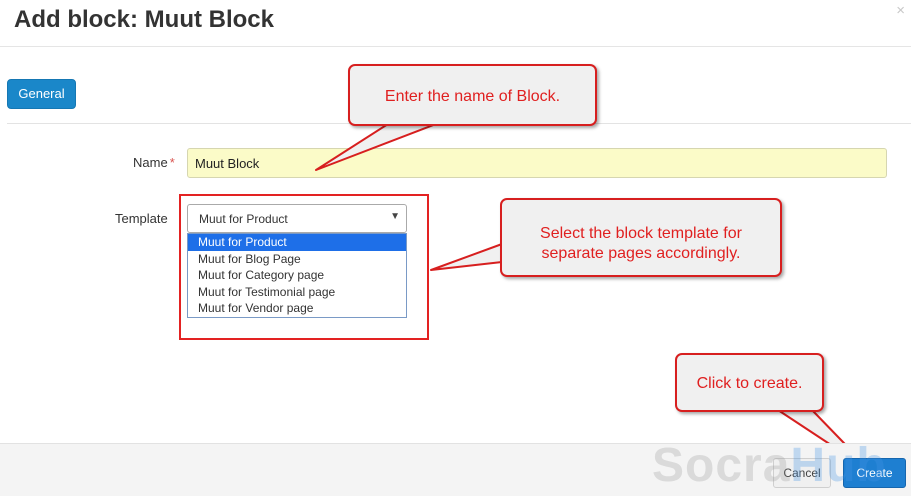  What do you see at coordinates (466, 257) in the screenshot?
I see `callout-pointer-template` at bounding box center [466, 257].